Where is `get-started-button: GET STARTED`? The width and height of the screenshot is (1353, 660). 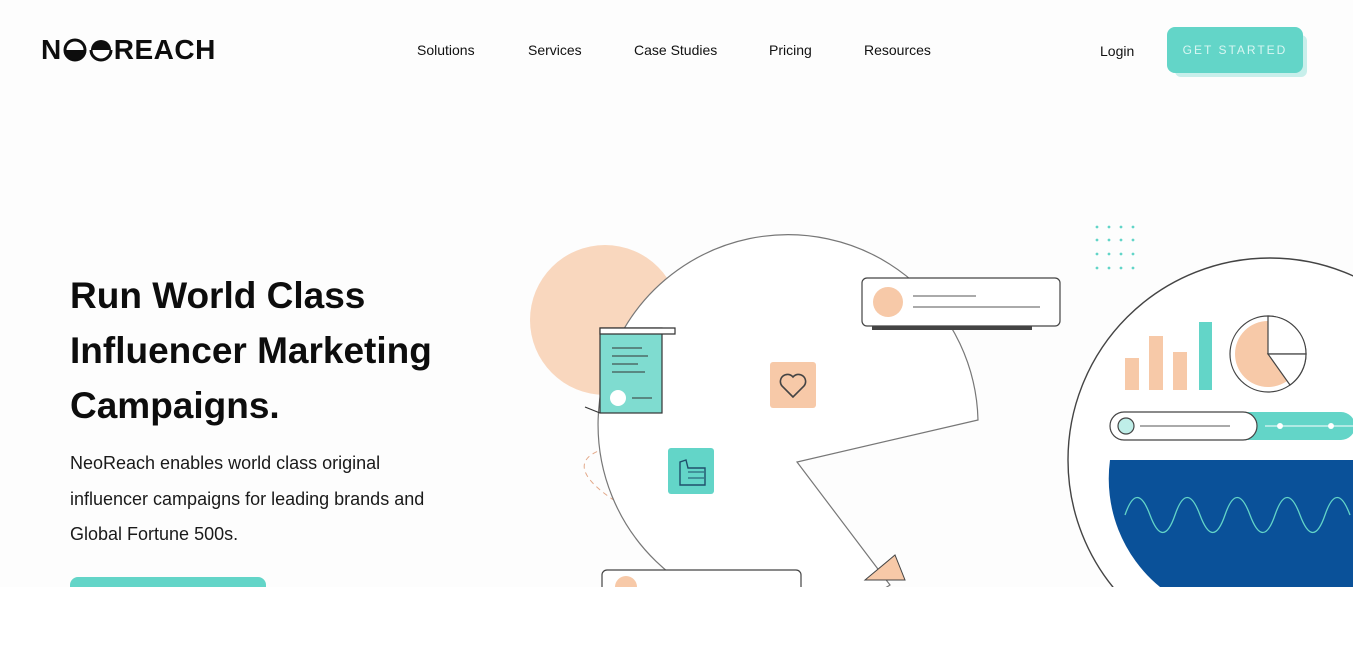 get-started-button: GET STARTED is located at coordinates (1235, 50).